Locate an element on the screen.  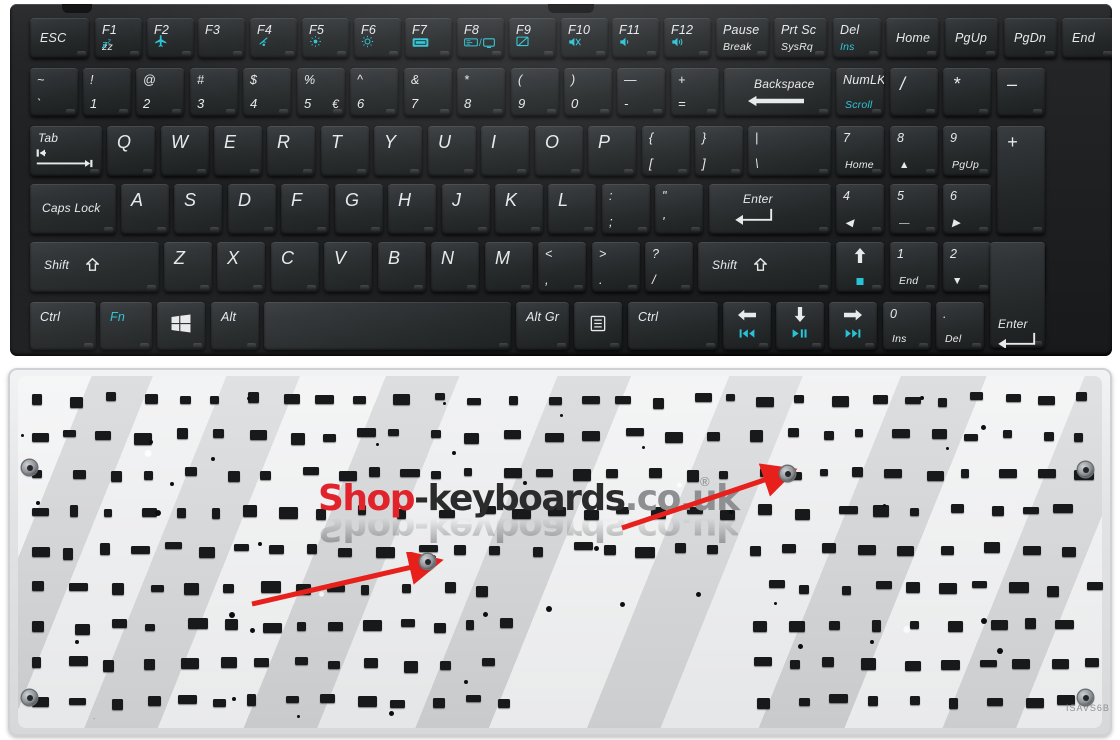
key-down is located at coordinates (800, 326).